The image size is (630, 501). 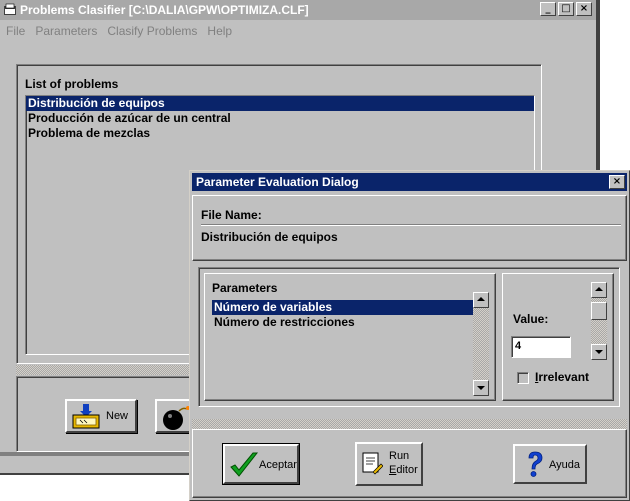 What do you see at coordinates (269, 237) in the screenshot?
I see `file-name-value: Distribución de equipos` at bounding box center [269, 237].